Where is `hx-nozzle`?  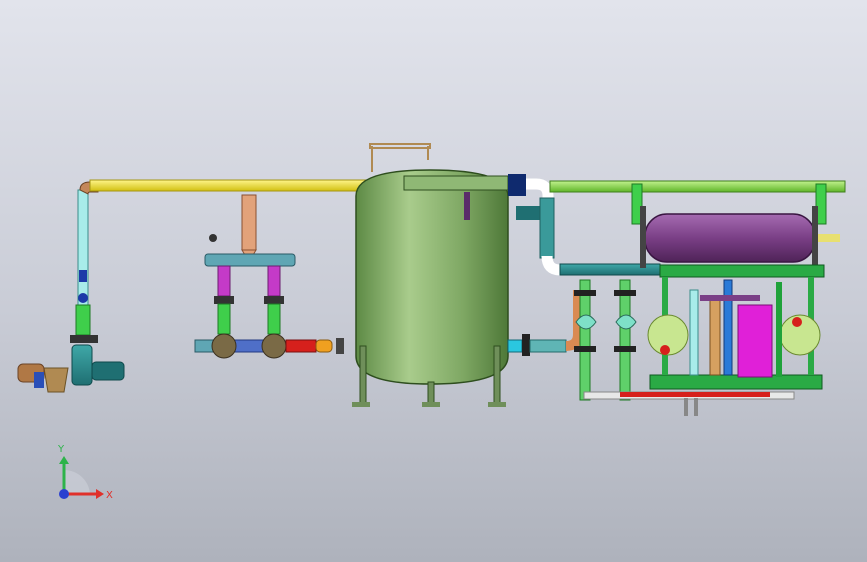 hx-nozzle is located at coordinates (829, 238).